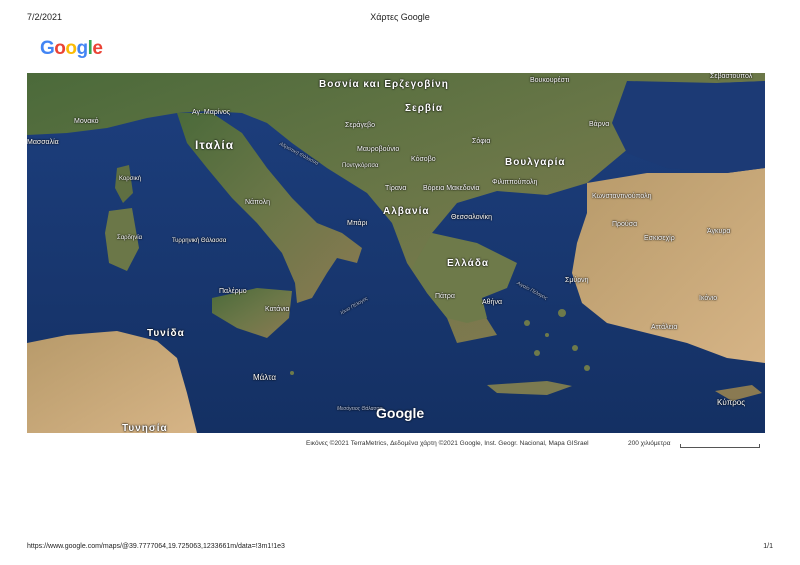  I want to click on label-north-macedonia: Βόρεια Μακεδονία, so click(451, 188).